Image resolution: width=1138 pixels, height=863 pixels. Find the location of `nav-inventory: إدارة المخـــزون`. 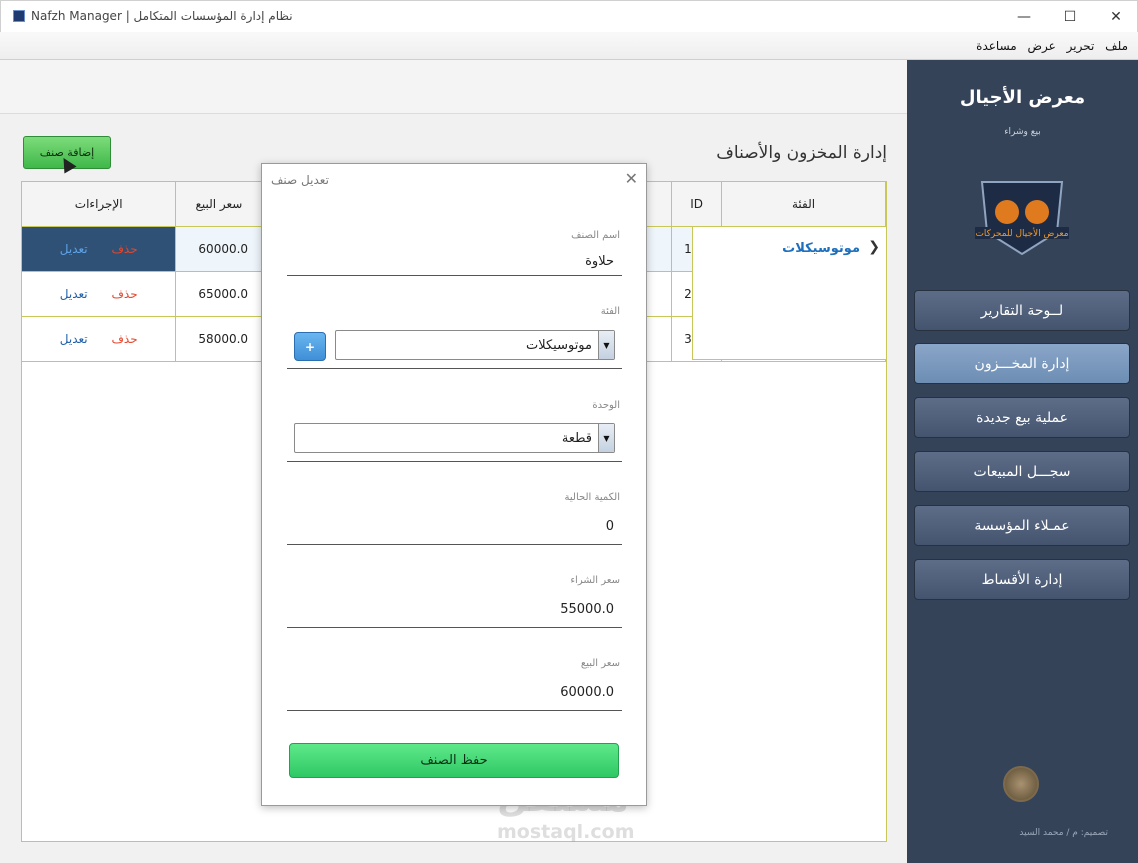

nav-inventory: إدارة المخـــزون is located at coordinates (1022, 363).